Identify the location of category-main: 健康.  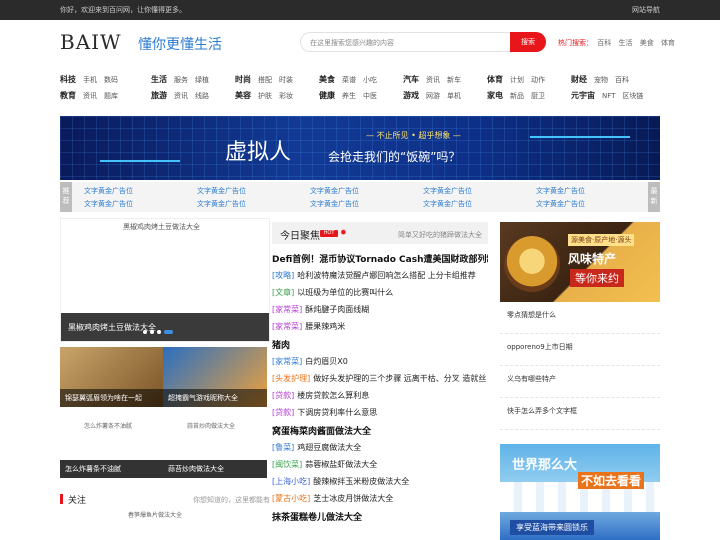
(327, 95).